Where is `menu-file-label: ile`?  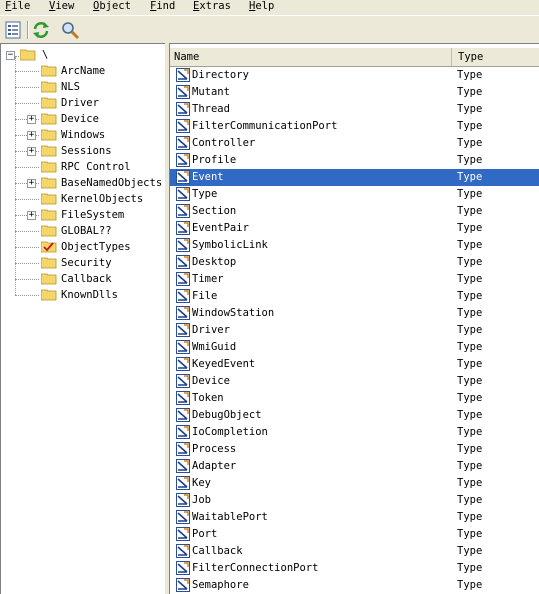 menu-file-label: ile is located at coordinates (21, 6).